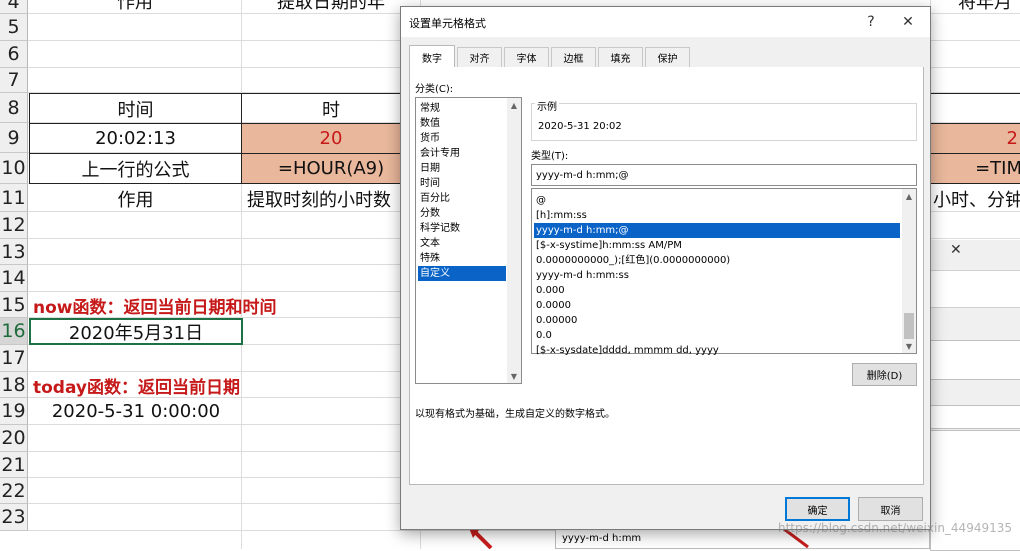 This screenshot has height=551, width=1020. What do you see at coordinates (14, 252) in the screenshot?
I see `row-header: 13` at bounding box center [14, 252].